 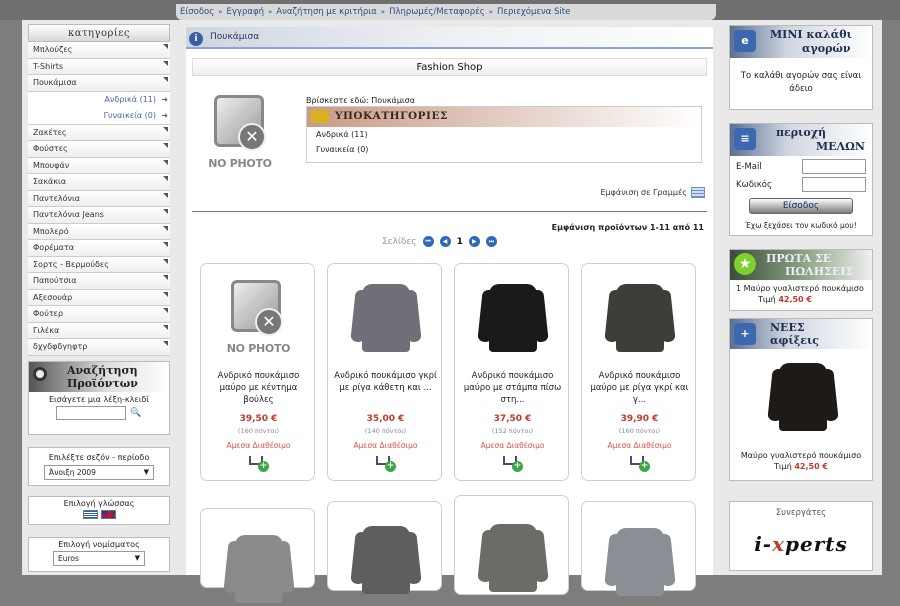 What do you see at coordinates (801, 544) in the screenshot?
I see `partner-logo: i-xperts` at bounding box center [801, 544].